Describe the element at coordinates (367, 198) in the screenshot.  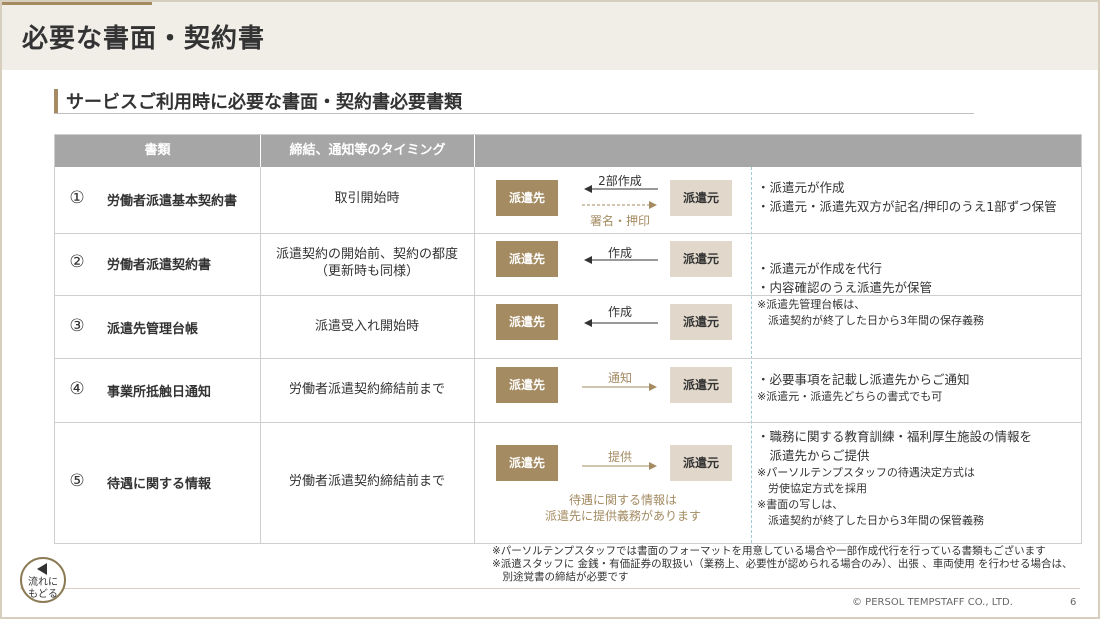
I see `timing: 取引開始時` at that location.